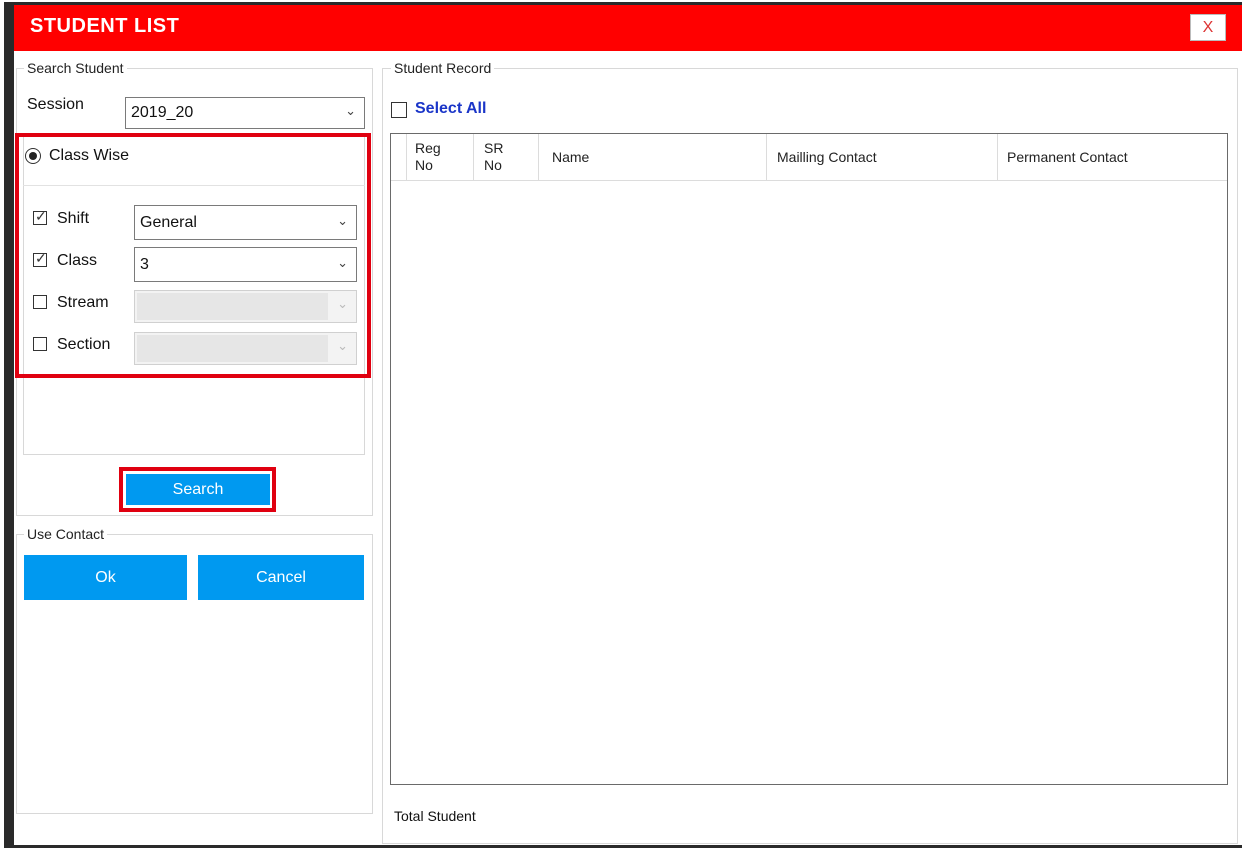 This screenshot has width=1248, height=854. What do you see at coordinates (827, 157) in the screenshot?
I see `column-header-line: Mailling Contact` at bounding box center [827, 157].